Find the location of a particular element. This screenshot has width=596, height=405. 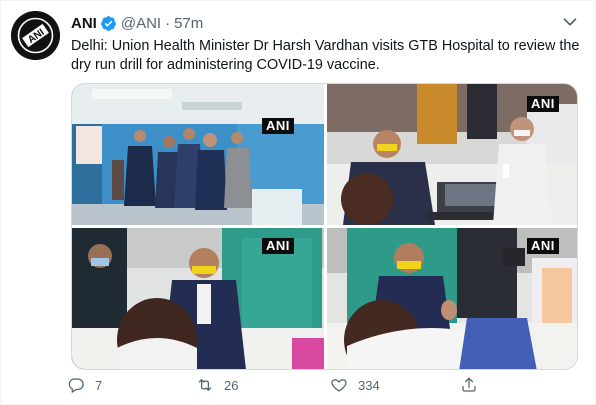

avatar: ANI is located at coordinates (35, 35).